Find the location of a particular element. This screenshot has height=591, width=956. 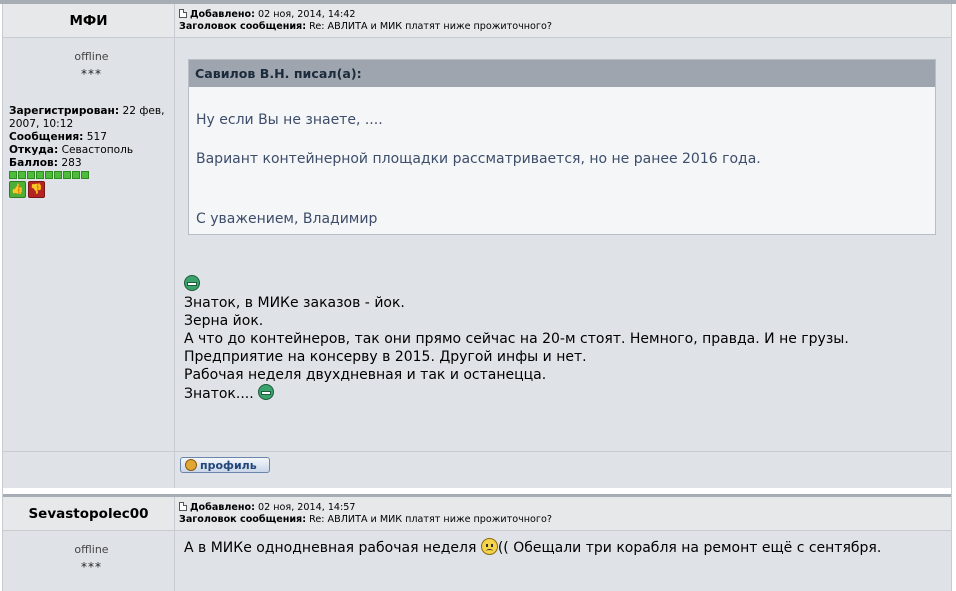

points-label: Баллов: is located at coordinates (33, 163).